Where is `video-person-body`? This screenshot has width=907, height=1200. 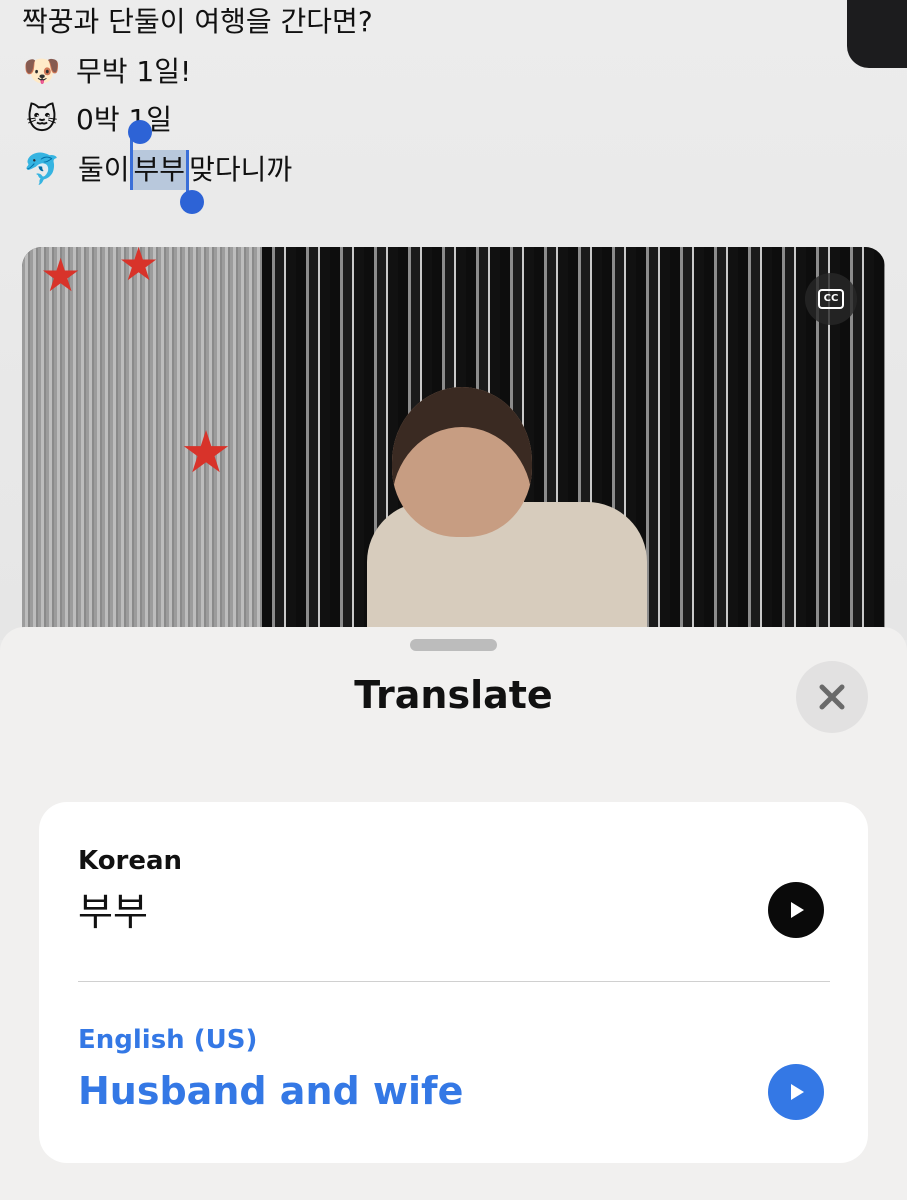 video-person-body is located at coordinates (507, 574).